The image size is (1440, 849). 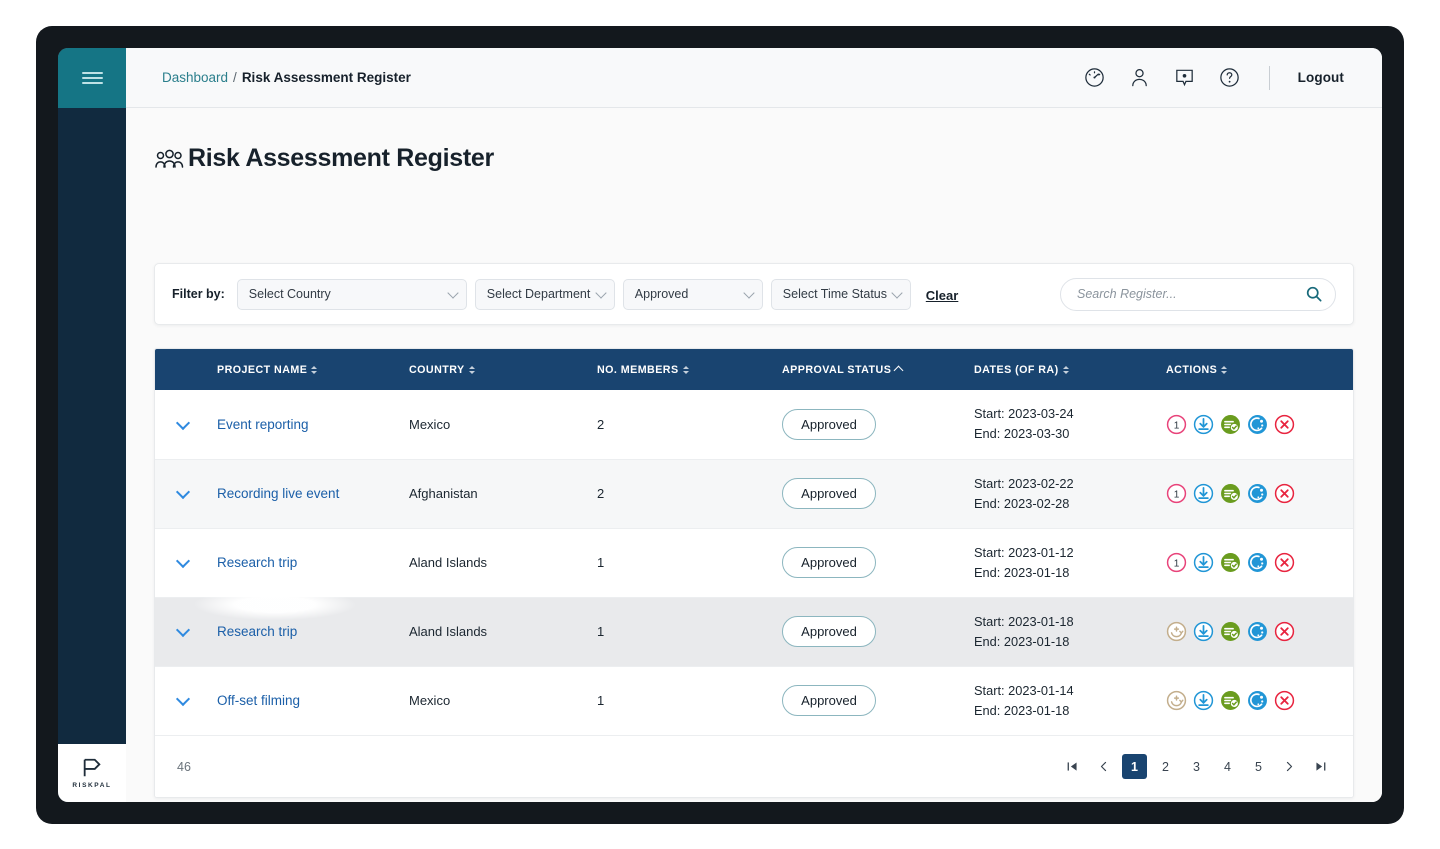 I want to click on time-status-filter-value: Select Time Status, so click(x=835, y=294).